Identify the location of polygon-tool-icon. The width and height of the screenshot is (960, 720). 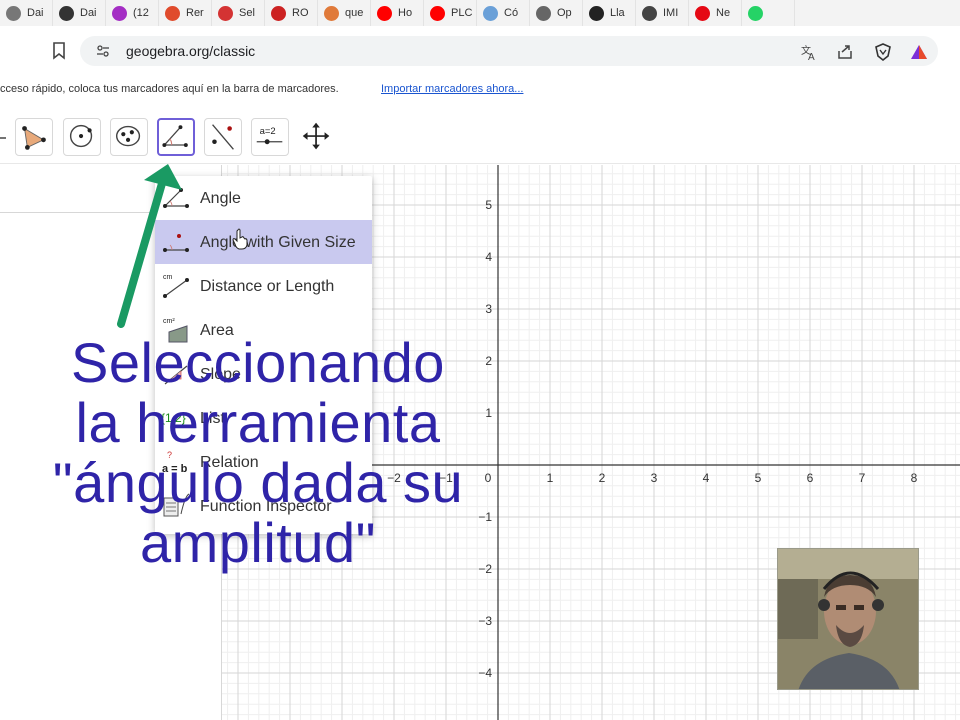
(34, 138).